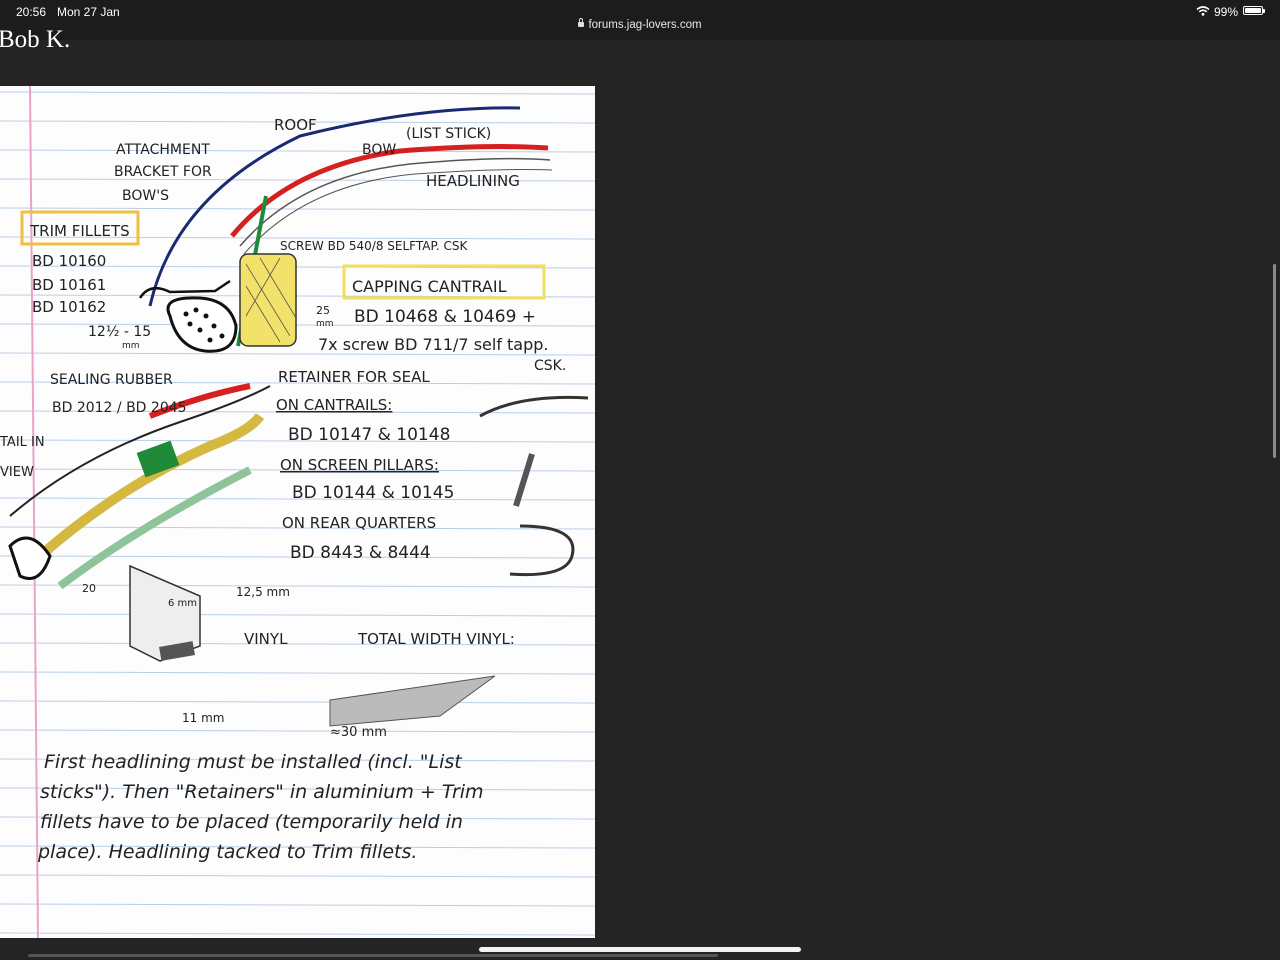  I want to click on url-text: forums.jag-lovers.com, so click(645, 25).